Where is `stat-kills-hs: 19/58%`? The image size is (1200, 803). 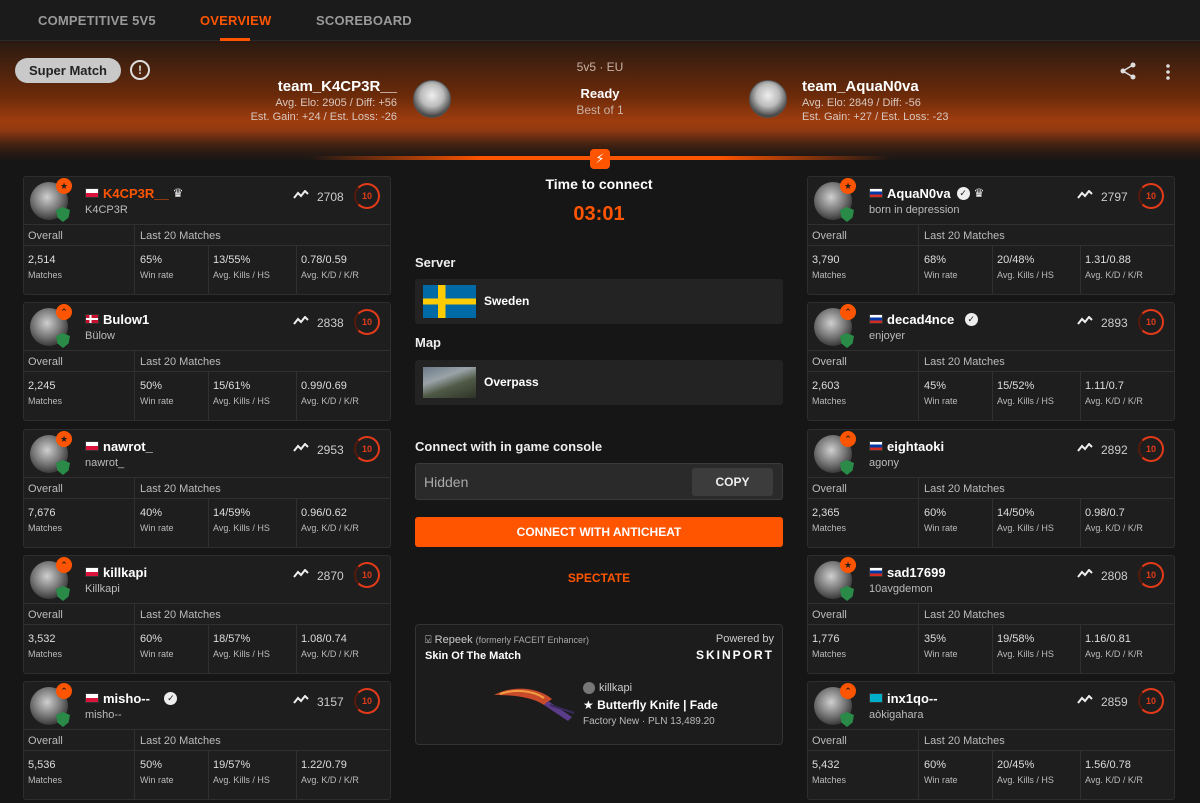 stat-kills-hs: 19/58% is located at coordinates (1016, 639).